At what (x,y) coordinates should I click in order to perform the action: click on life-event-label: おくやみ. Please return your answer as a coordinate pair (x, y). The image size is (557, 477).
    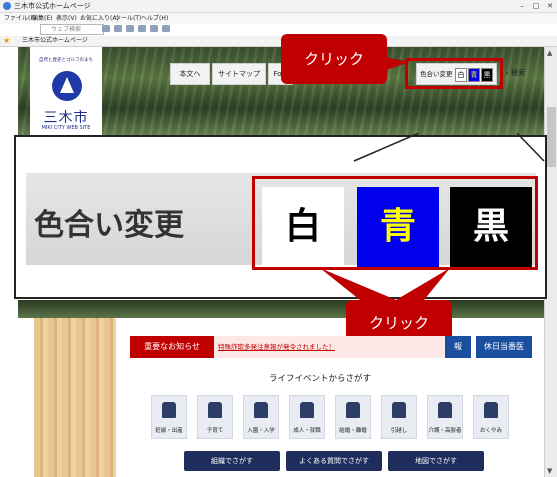
    Looking at the image, I should click on (490, 431).